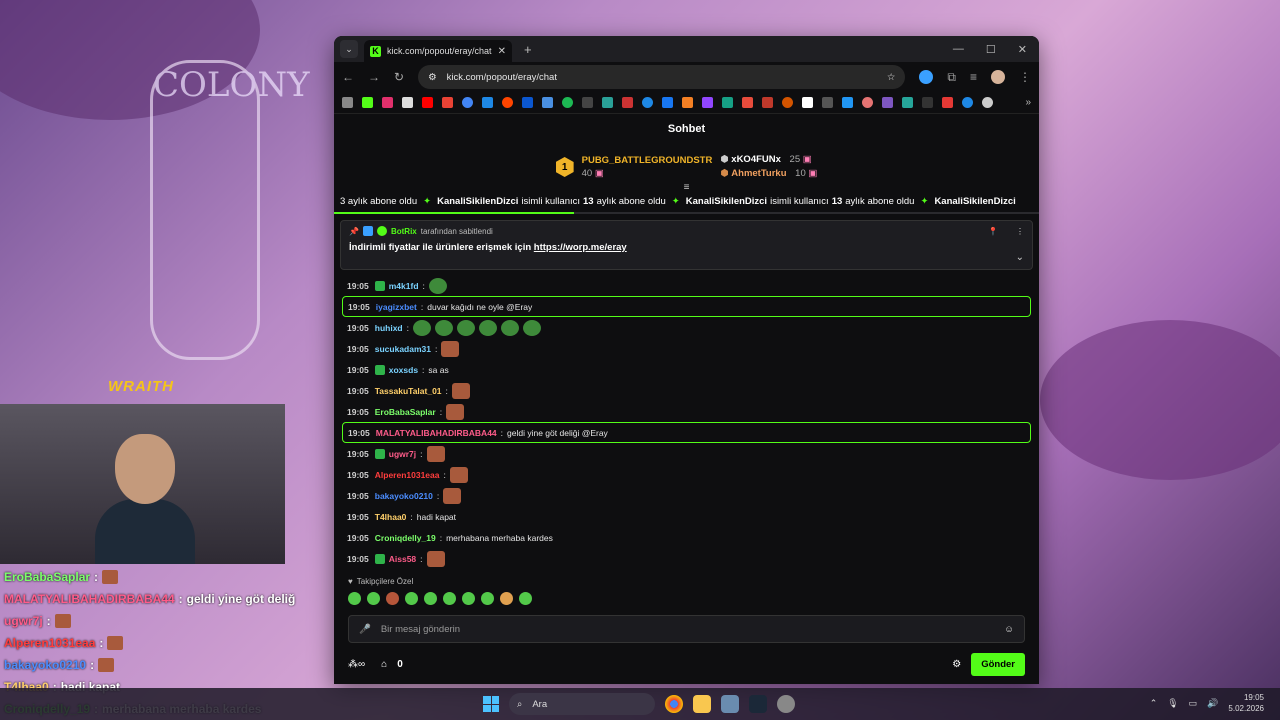 This screenshot has width=1280, height=720. I want to click on message-username: Alperen1031eaa, so click(407, 475).